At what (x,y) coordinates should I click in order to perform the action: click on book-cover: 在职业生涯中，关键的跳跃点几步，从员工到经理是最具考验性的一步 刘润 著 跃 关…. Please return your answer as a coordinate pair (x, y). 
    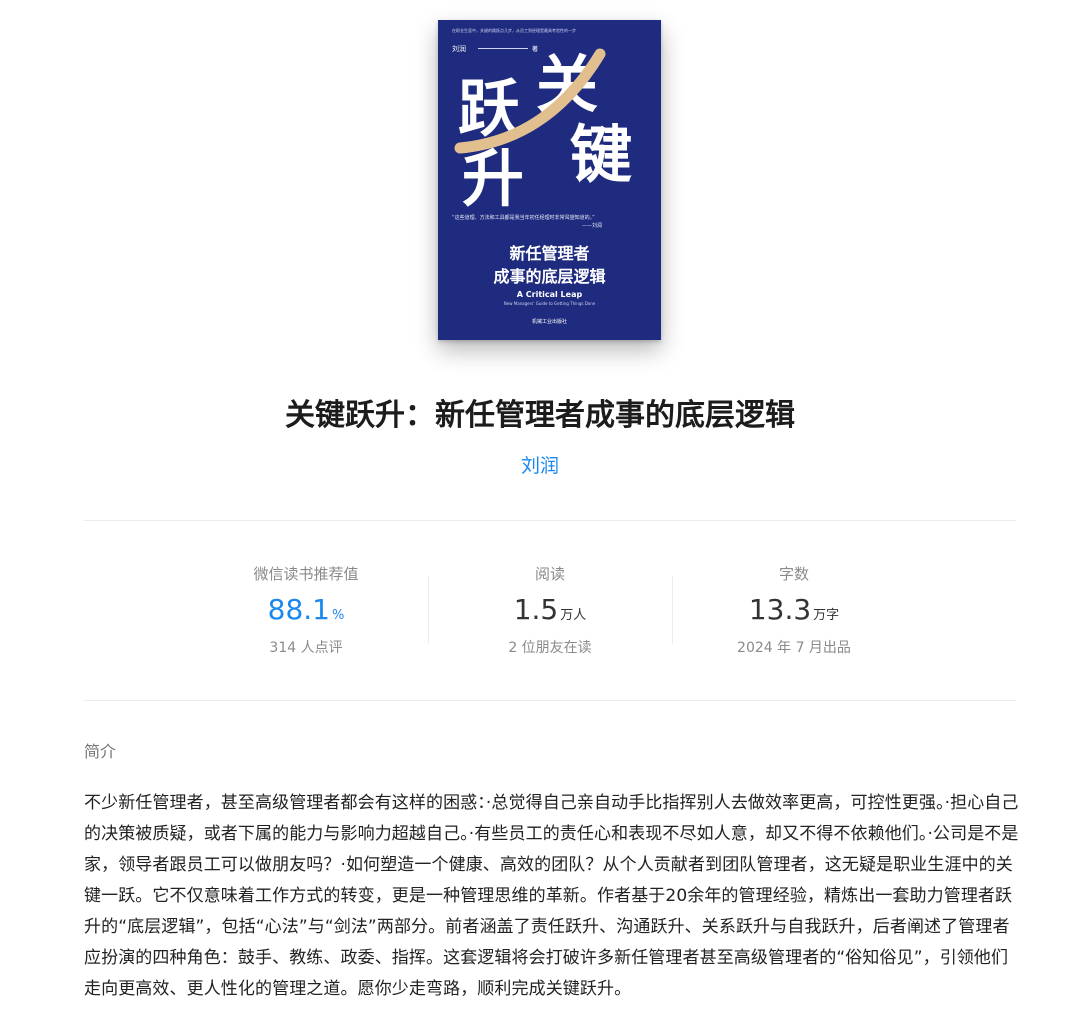
    Looking at the image, I should click on (549, 180).